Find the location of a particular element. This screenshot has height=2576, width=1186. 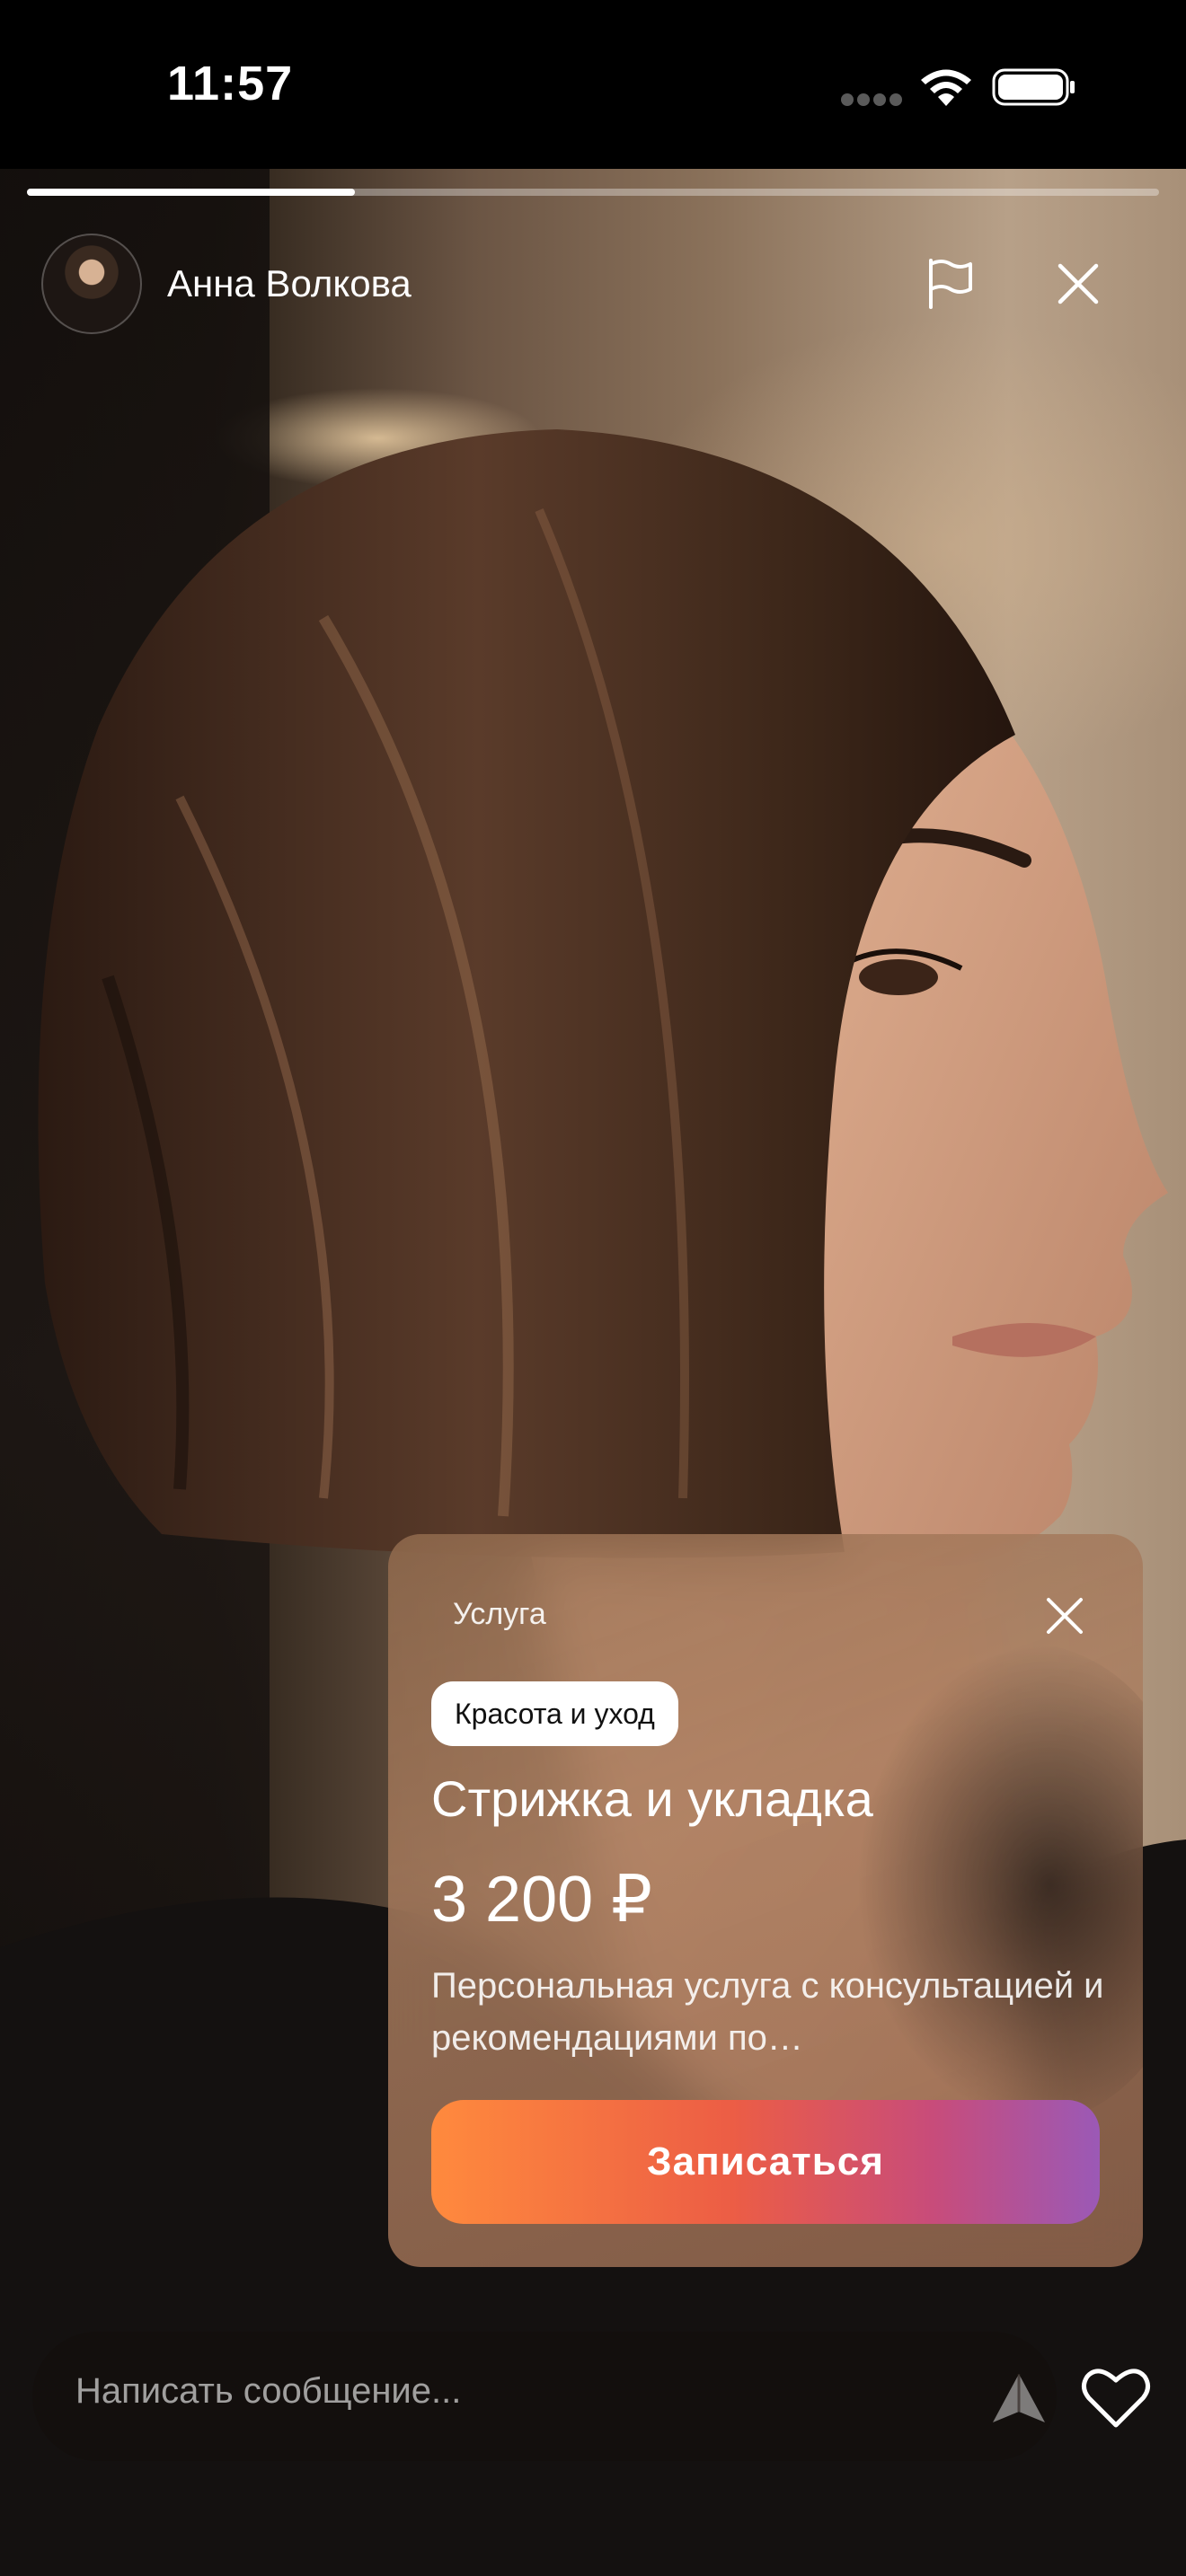

like-button is located at coordinates (1116, 2398).